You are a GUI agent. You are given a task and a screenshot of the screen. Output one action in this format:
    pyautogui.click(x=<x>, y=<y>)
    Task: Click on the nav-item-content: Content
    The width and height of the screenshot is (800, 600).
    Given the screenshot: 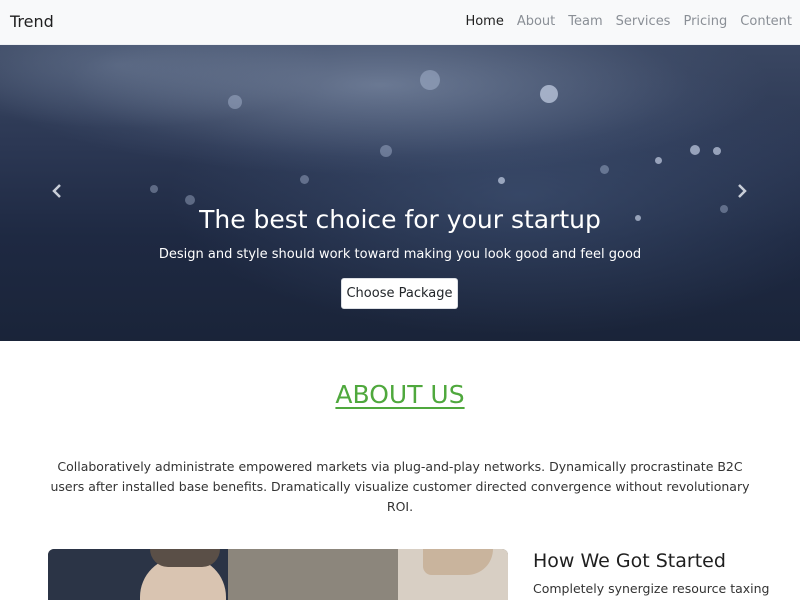 What is the action you would take?
    pyautogui.click(x=766, y=21)
    